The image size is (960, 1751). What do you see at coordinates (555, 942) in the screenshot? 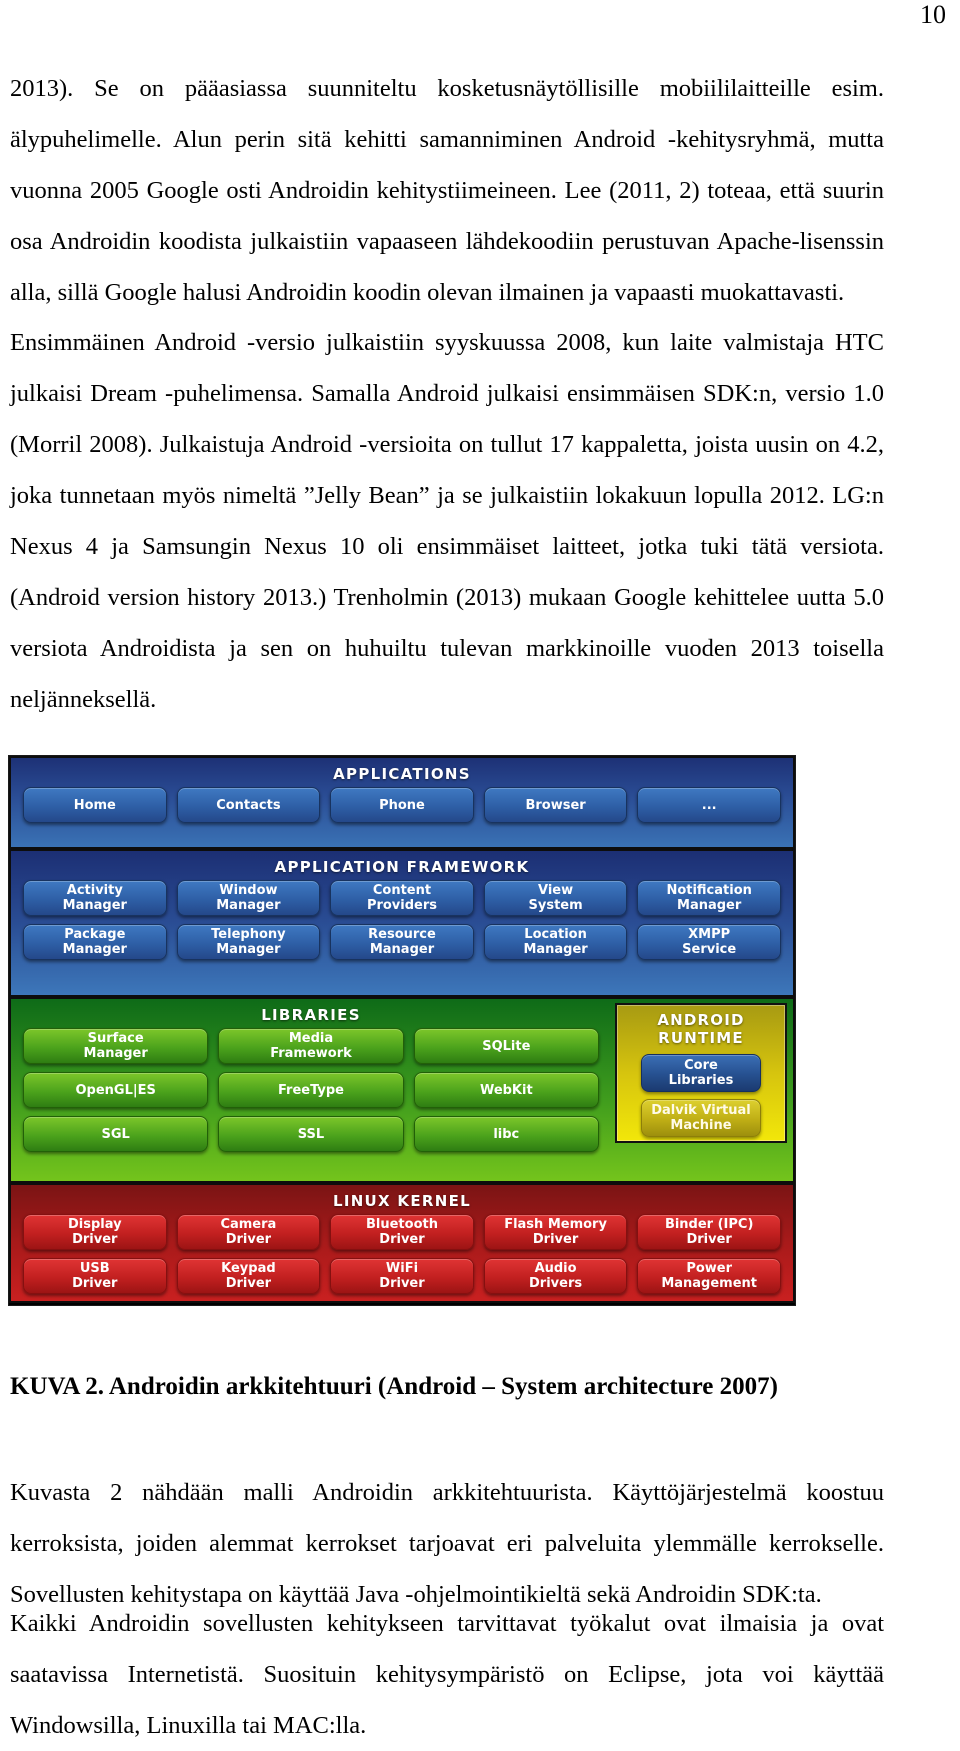
I see `fw-location-manager: Location Manager` at bounding box center [555, 942].